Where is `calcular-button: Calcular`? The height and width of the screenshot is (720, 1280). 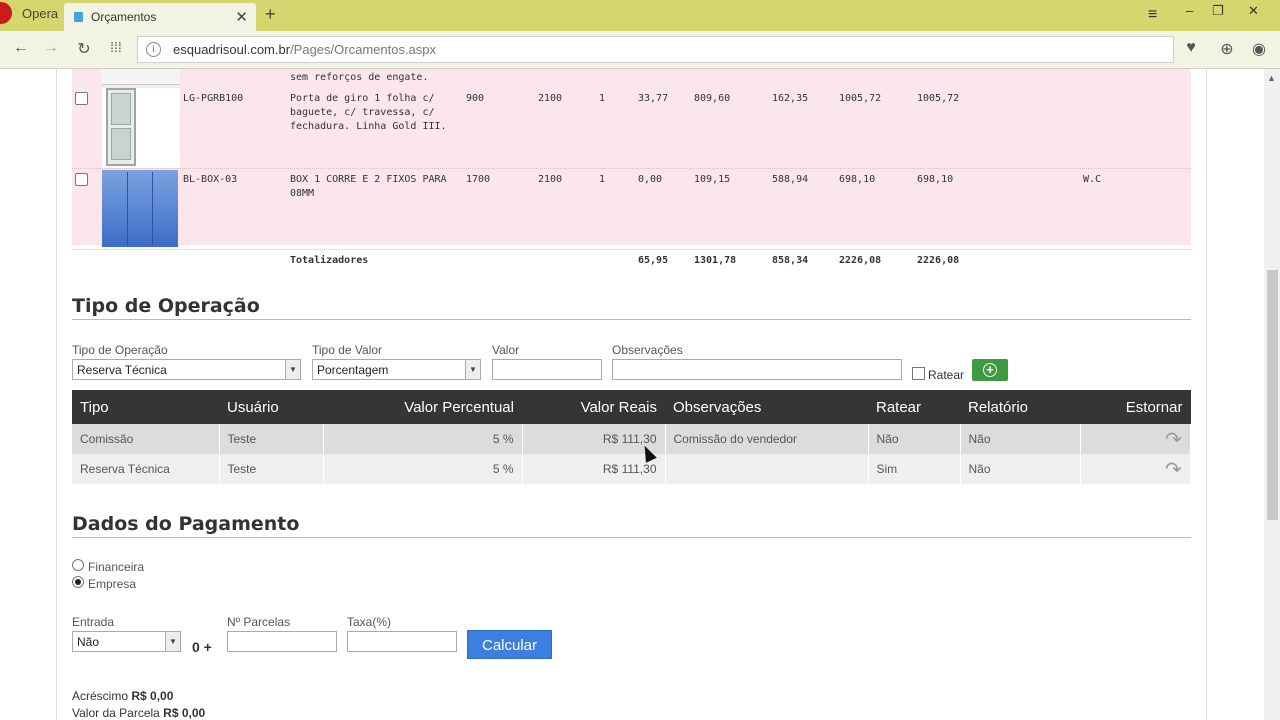 calcular-button: Calcular is located at coordinates (509, 644).